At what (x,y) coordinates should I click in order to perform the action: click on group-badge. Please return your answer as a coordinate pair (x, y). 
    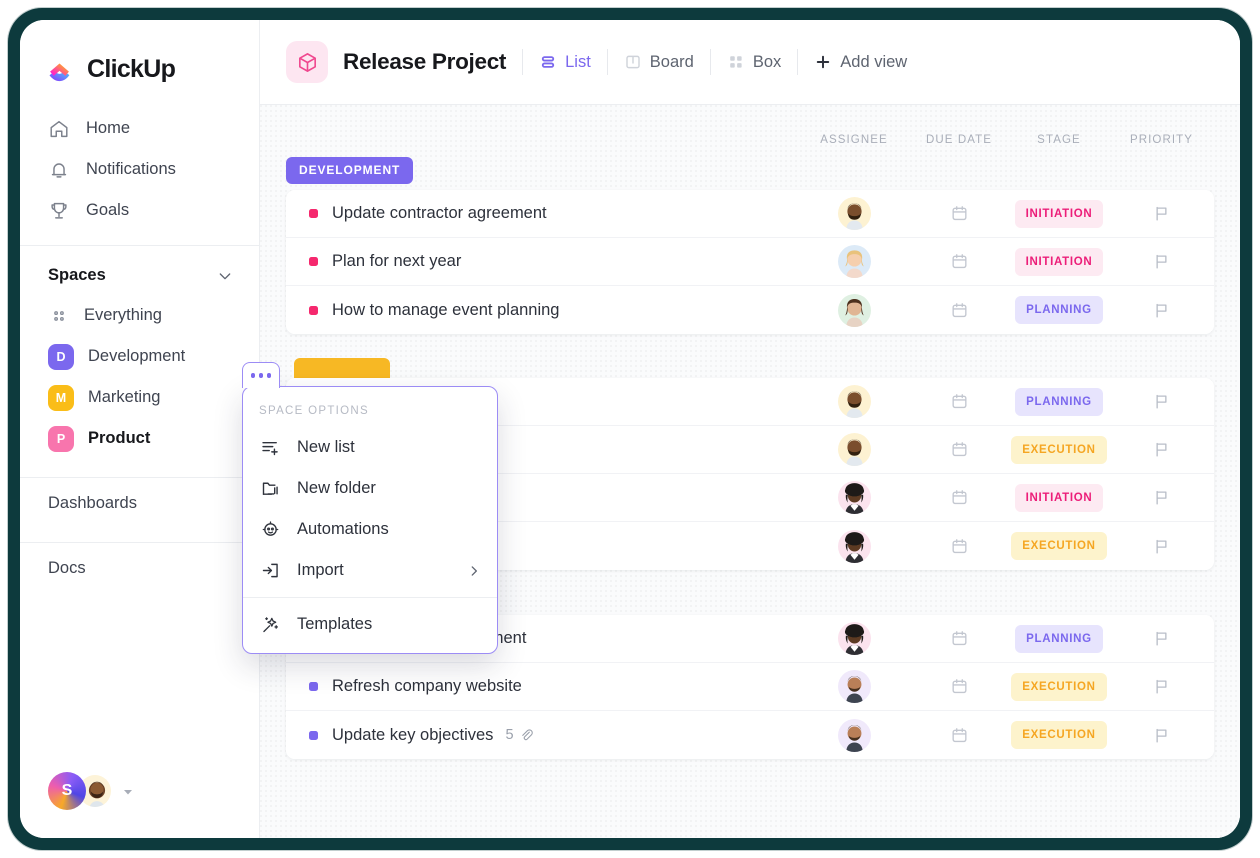
    Looking at the image, I should click on (342, 368).